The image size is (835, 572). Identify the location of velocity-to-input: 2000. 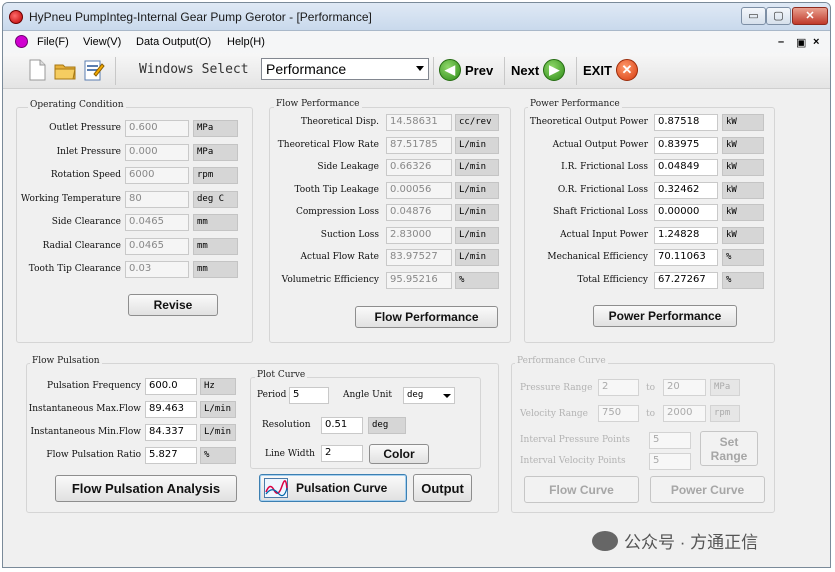
(684, 413).